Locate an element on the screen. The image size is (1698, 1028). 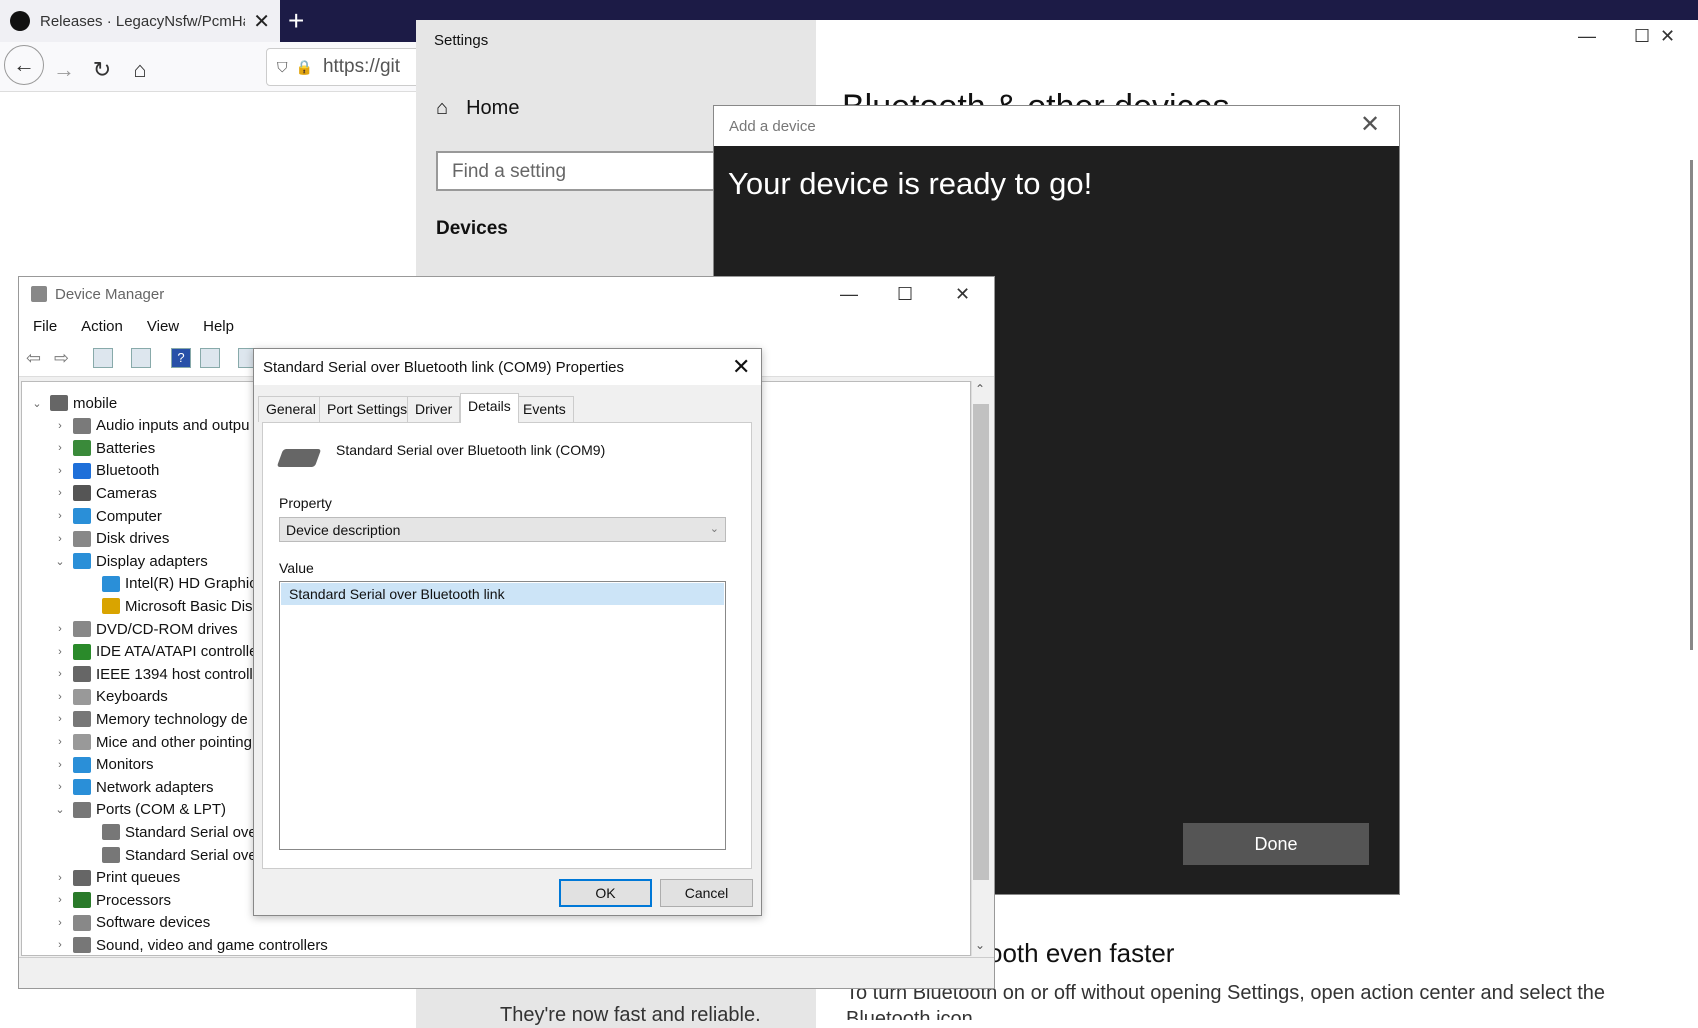
toolbar-help-icon: ? is located at coordinates (181, 358).